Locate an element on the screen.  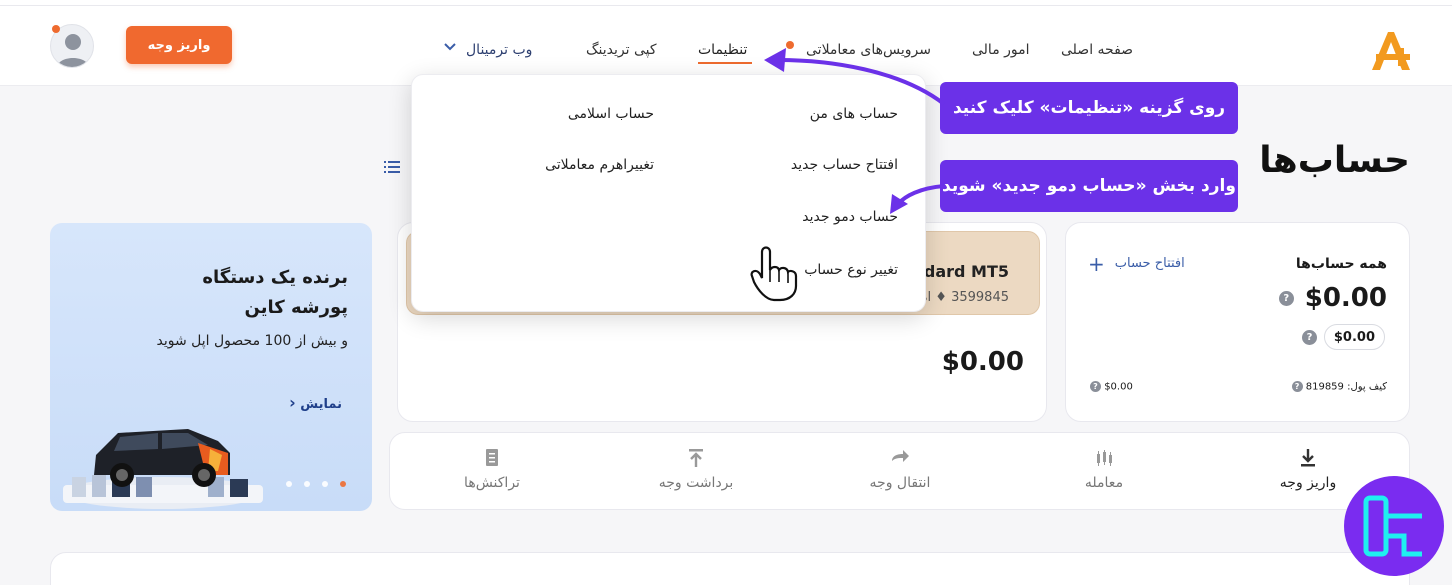
callout-step2: وارد بخش «حساب دمو جدید» شوید is located at coordinates (1089, 186).